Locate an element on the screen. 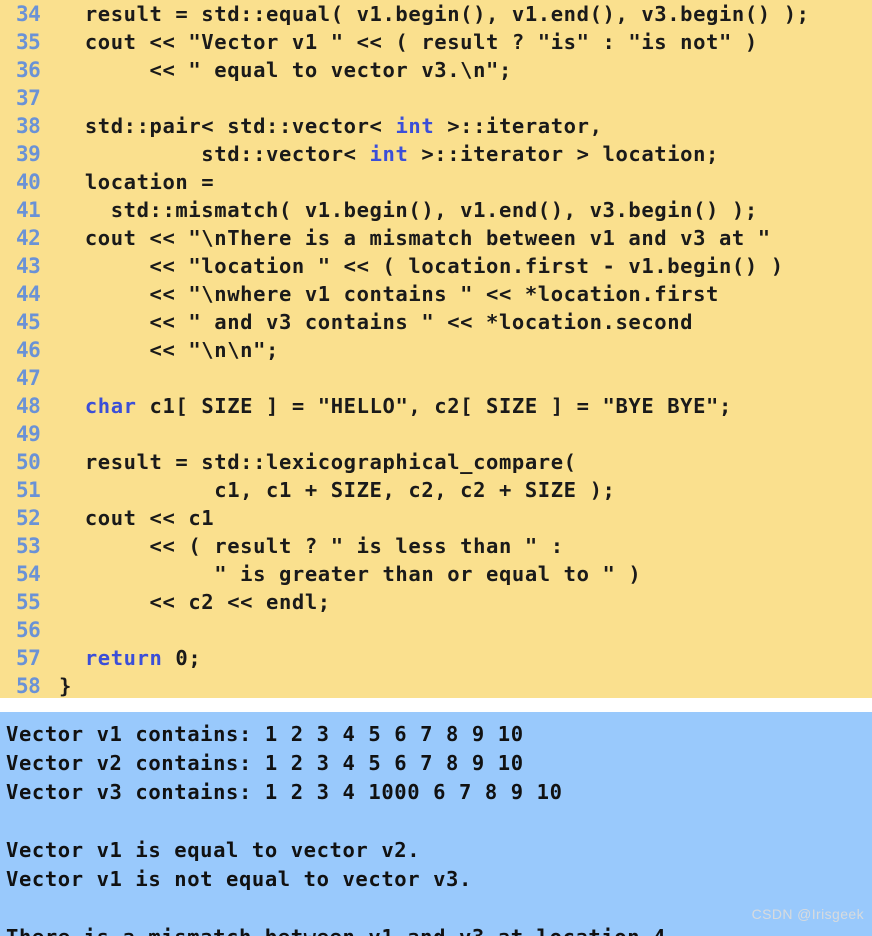  line-number: 34 is located at coordinates (28, 14).